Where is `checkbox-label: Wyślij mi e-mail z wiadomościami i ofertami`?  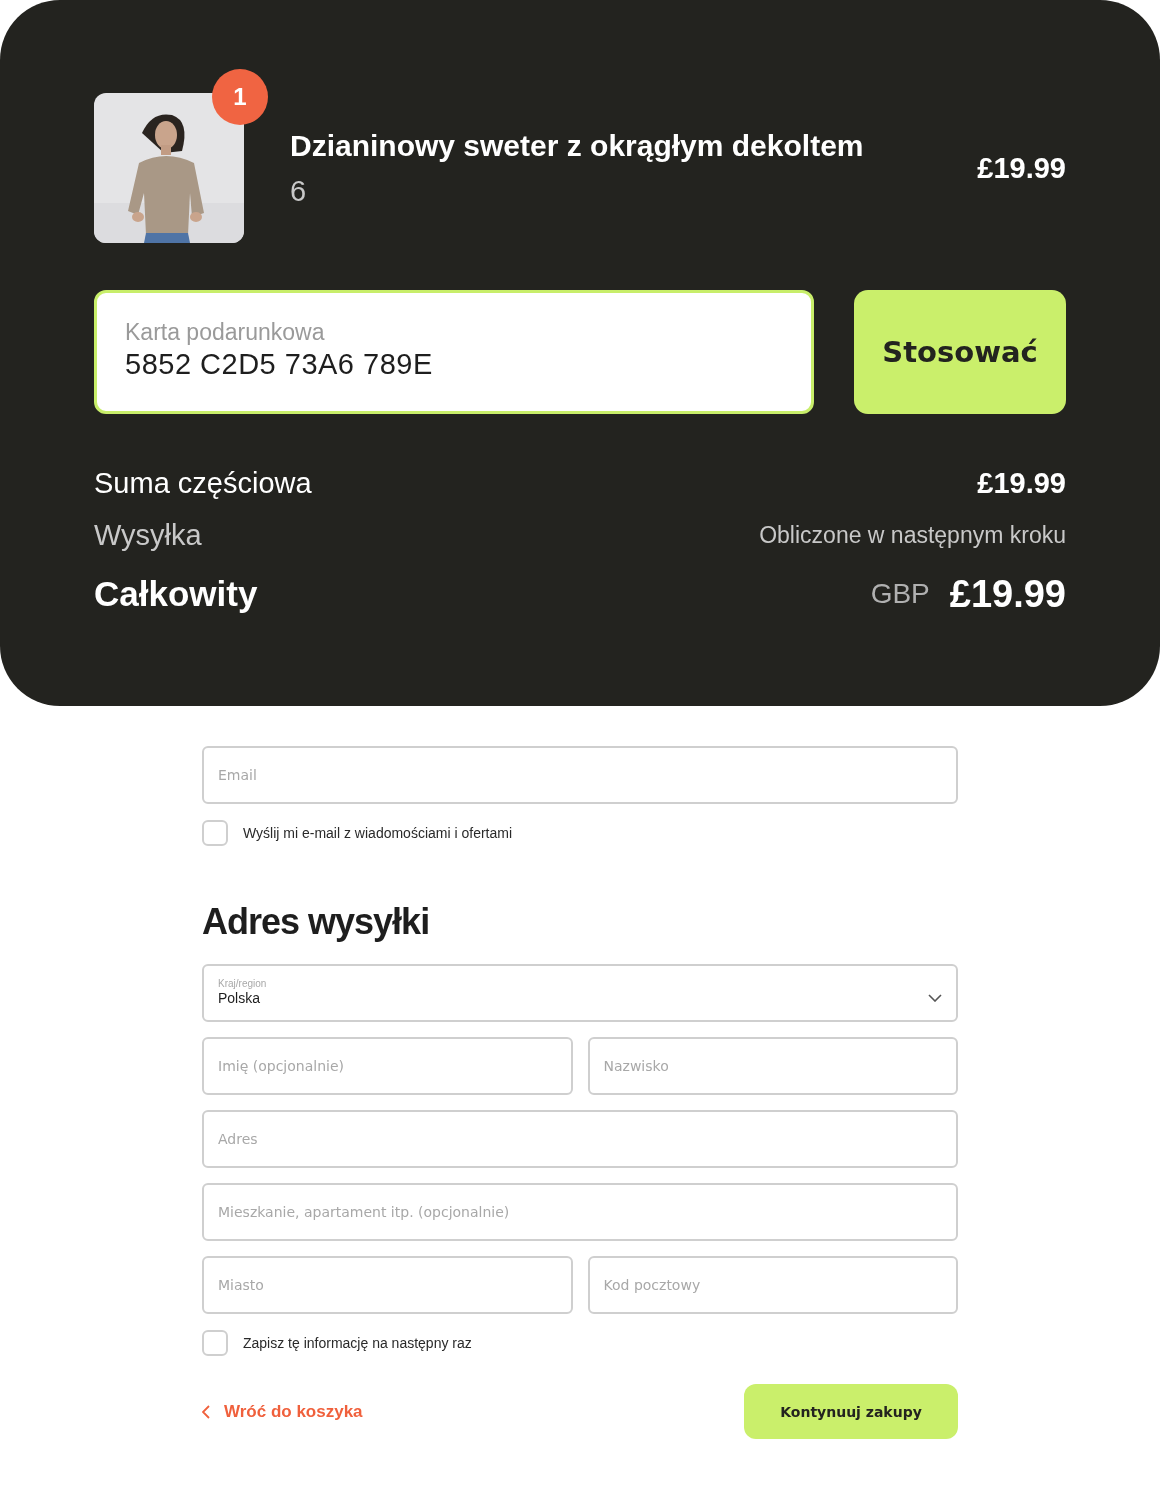 checkbox-label: Wyślij mi e-mail z wiadomościami i ofertami is located at coordinates (378, 833).